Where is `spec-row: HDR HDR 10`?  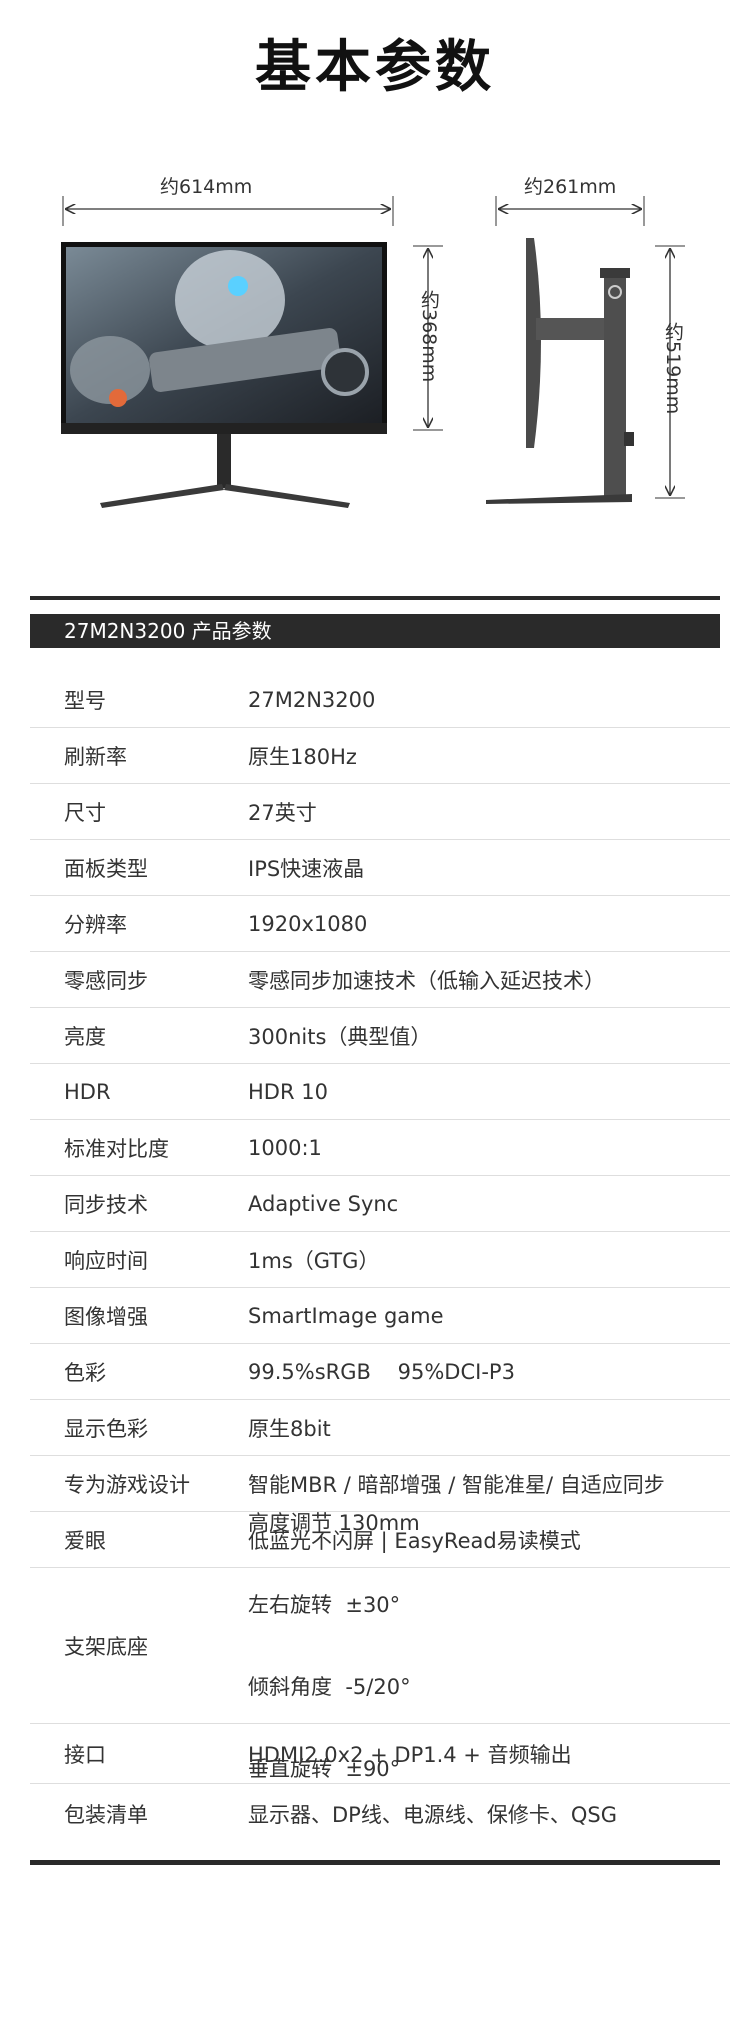
spec-row: HDR HDR 10 is located at coordinates (380, 1092).